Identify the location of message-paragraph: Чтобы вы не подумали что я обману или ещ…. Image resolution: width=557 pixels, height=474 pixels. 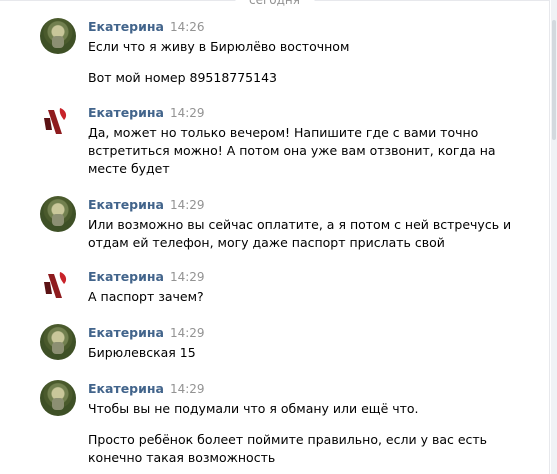
(253, 408).